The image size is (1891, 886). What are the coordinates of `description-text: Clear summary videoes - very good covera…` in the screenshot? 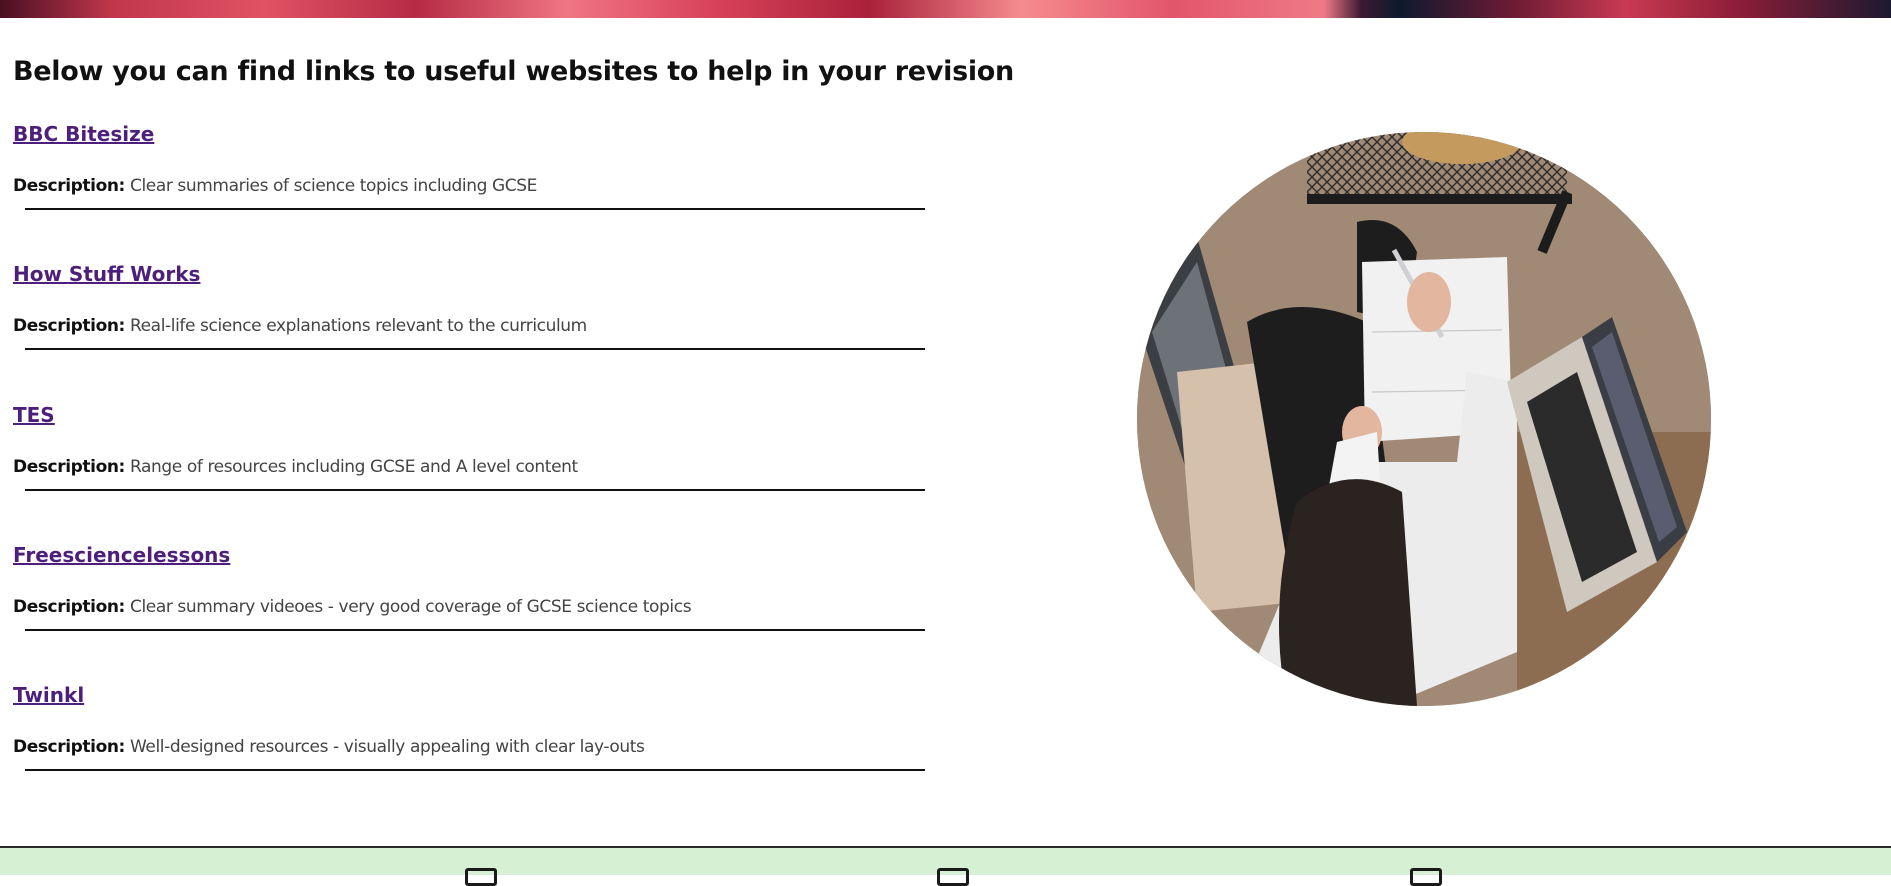 It's located at (410, 607).